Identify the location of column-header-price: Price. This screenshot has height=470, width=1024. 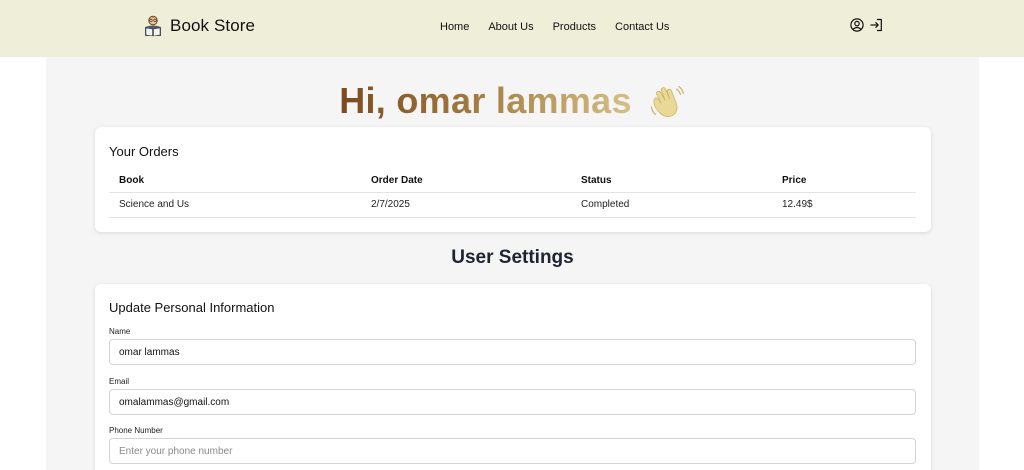
(844, 181).